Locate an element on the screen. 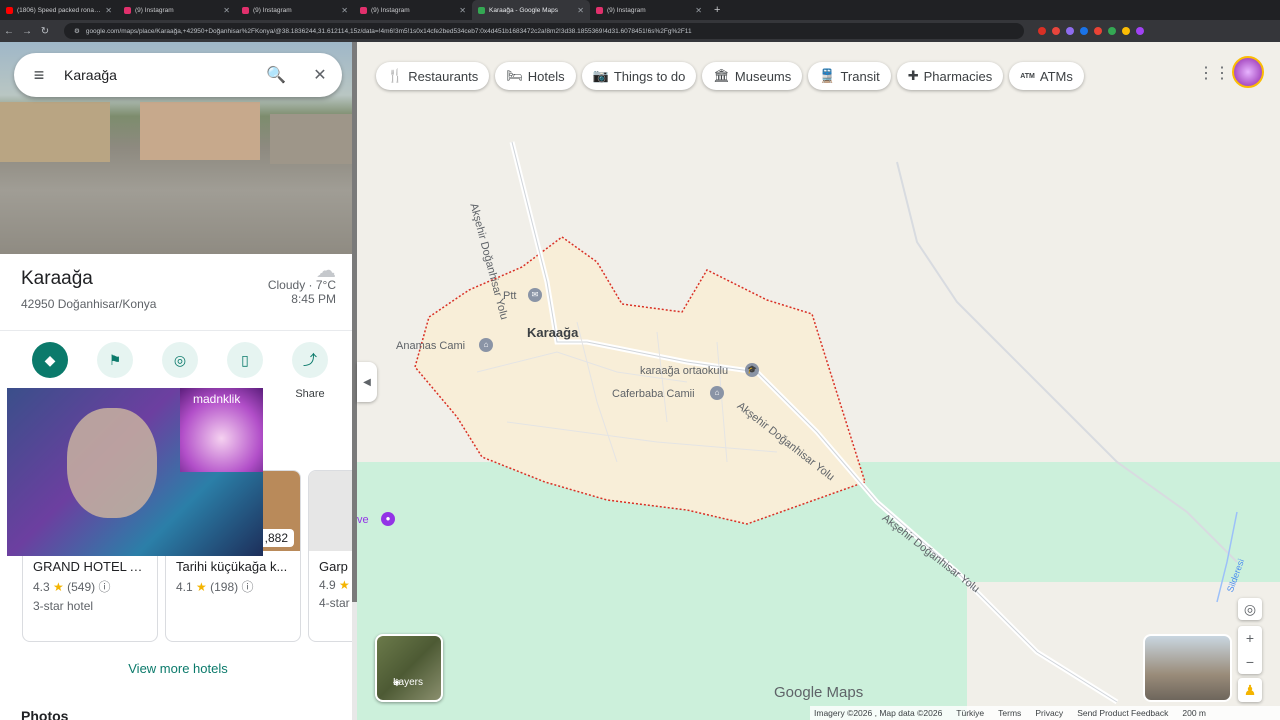 The height and width of the screenshot is (720, 1280). streamer-video is located at coordinates (112, 463).